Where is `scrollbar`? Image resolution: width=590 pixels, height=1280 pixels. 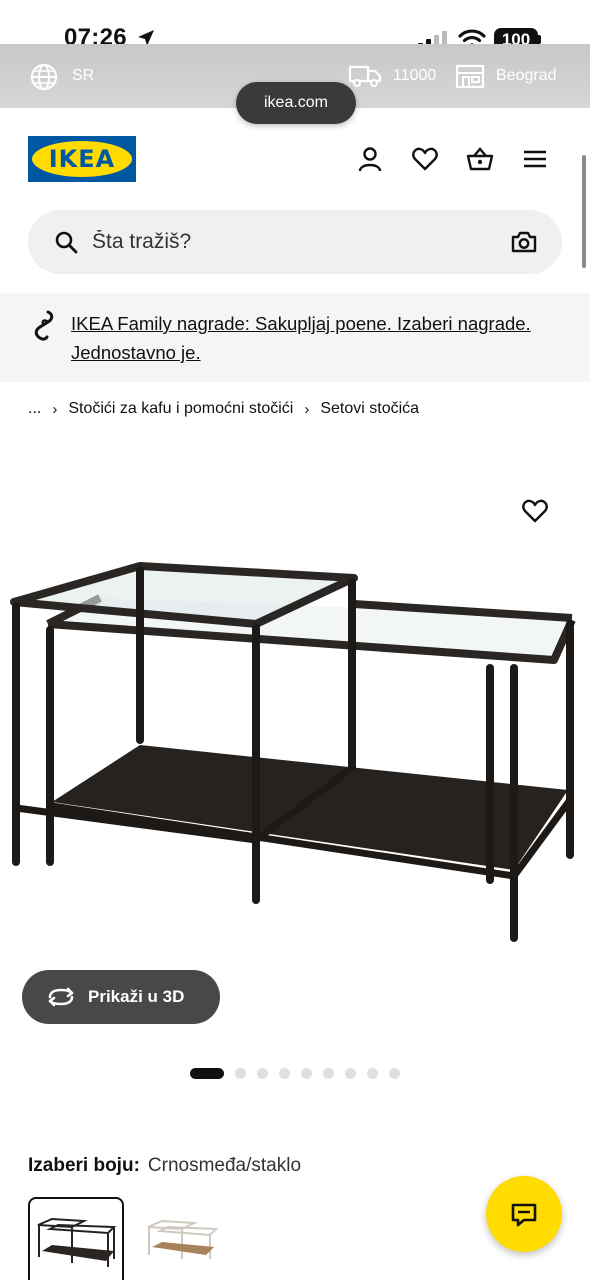 scrollbar is located at coordinates (584, 211).